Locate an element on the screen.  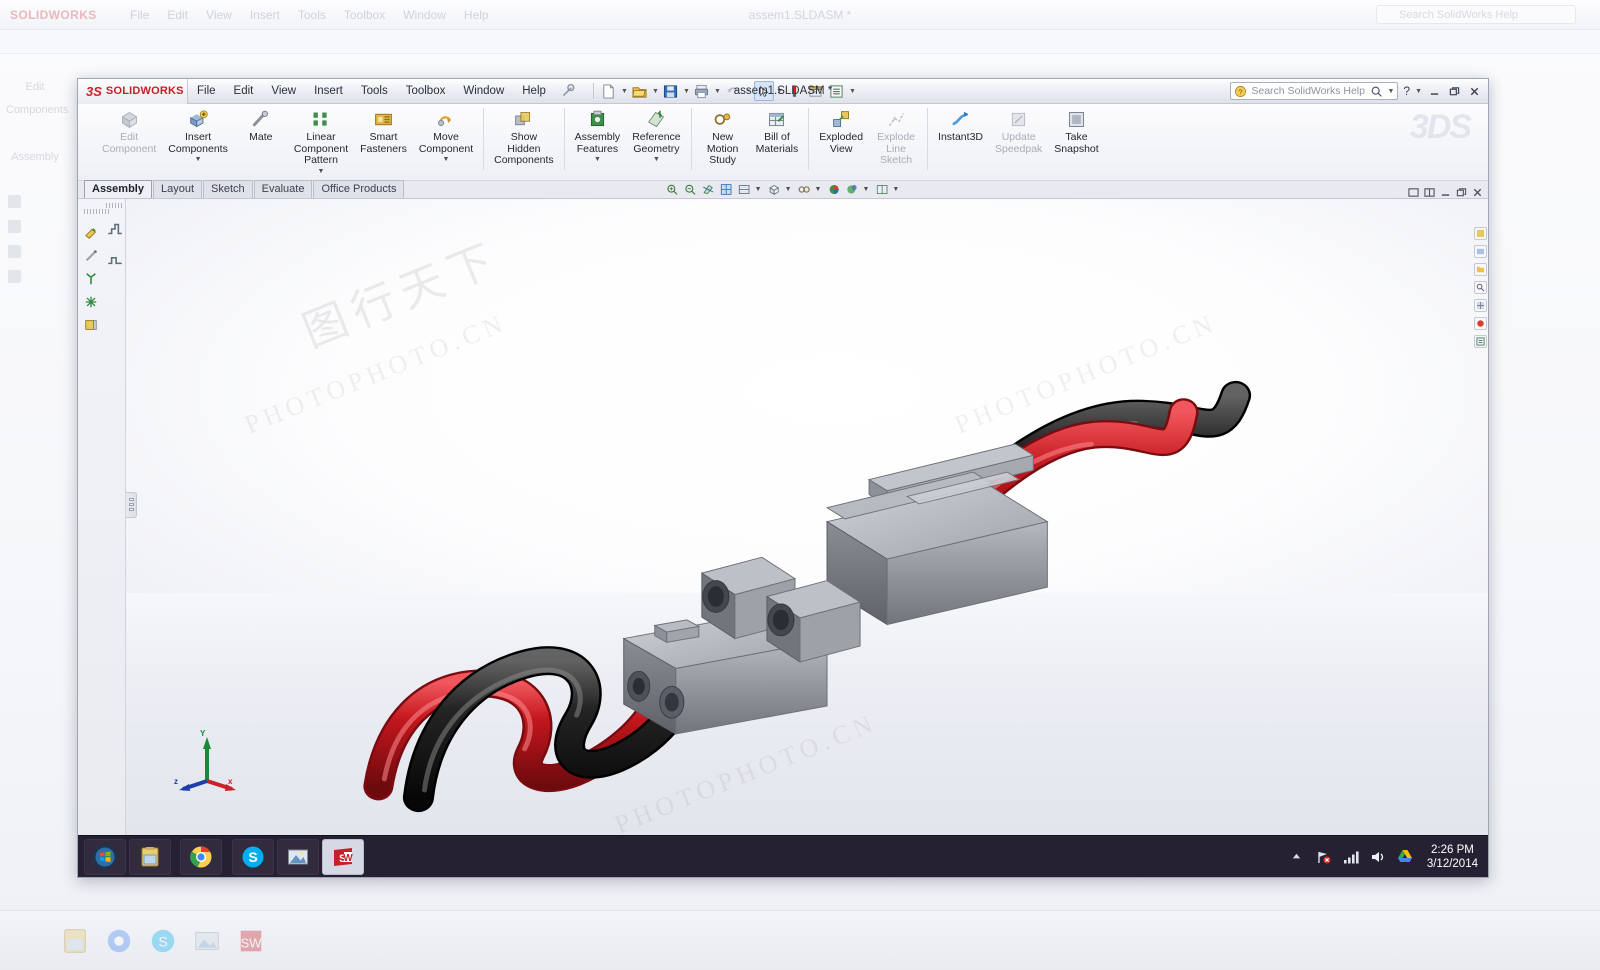
view-orientation-icon is located at coordinates (726, 189).